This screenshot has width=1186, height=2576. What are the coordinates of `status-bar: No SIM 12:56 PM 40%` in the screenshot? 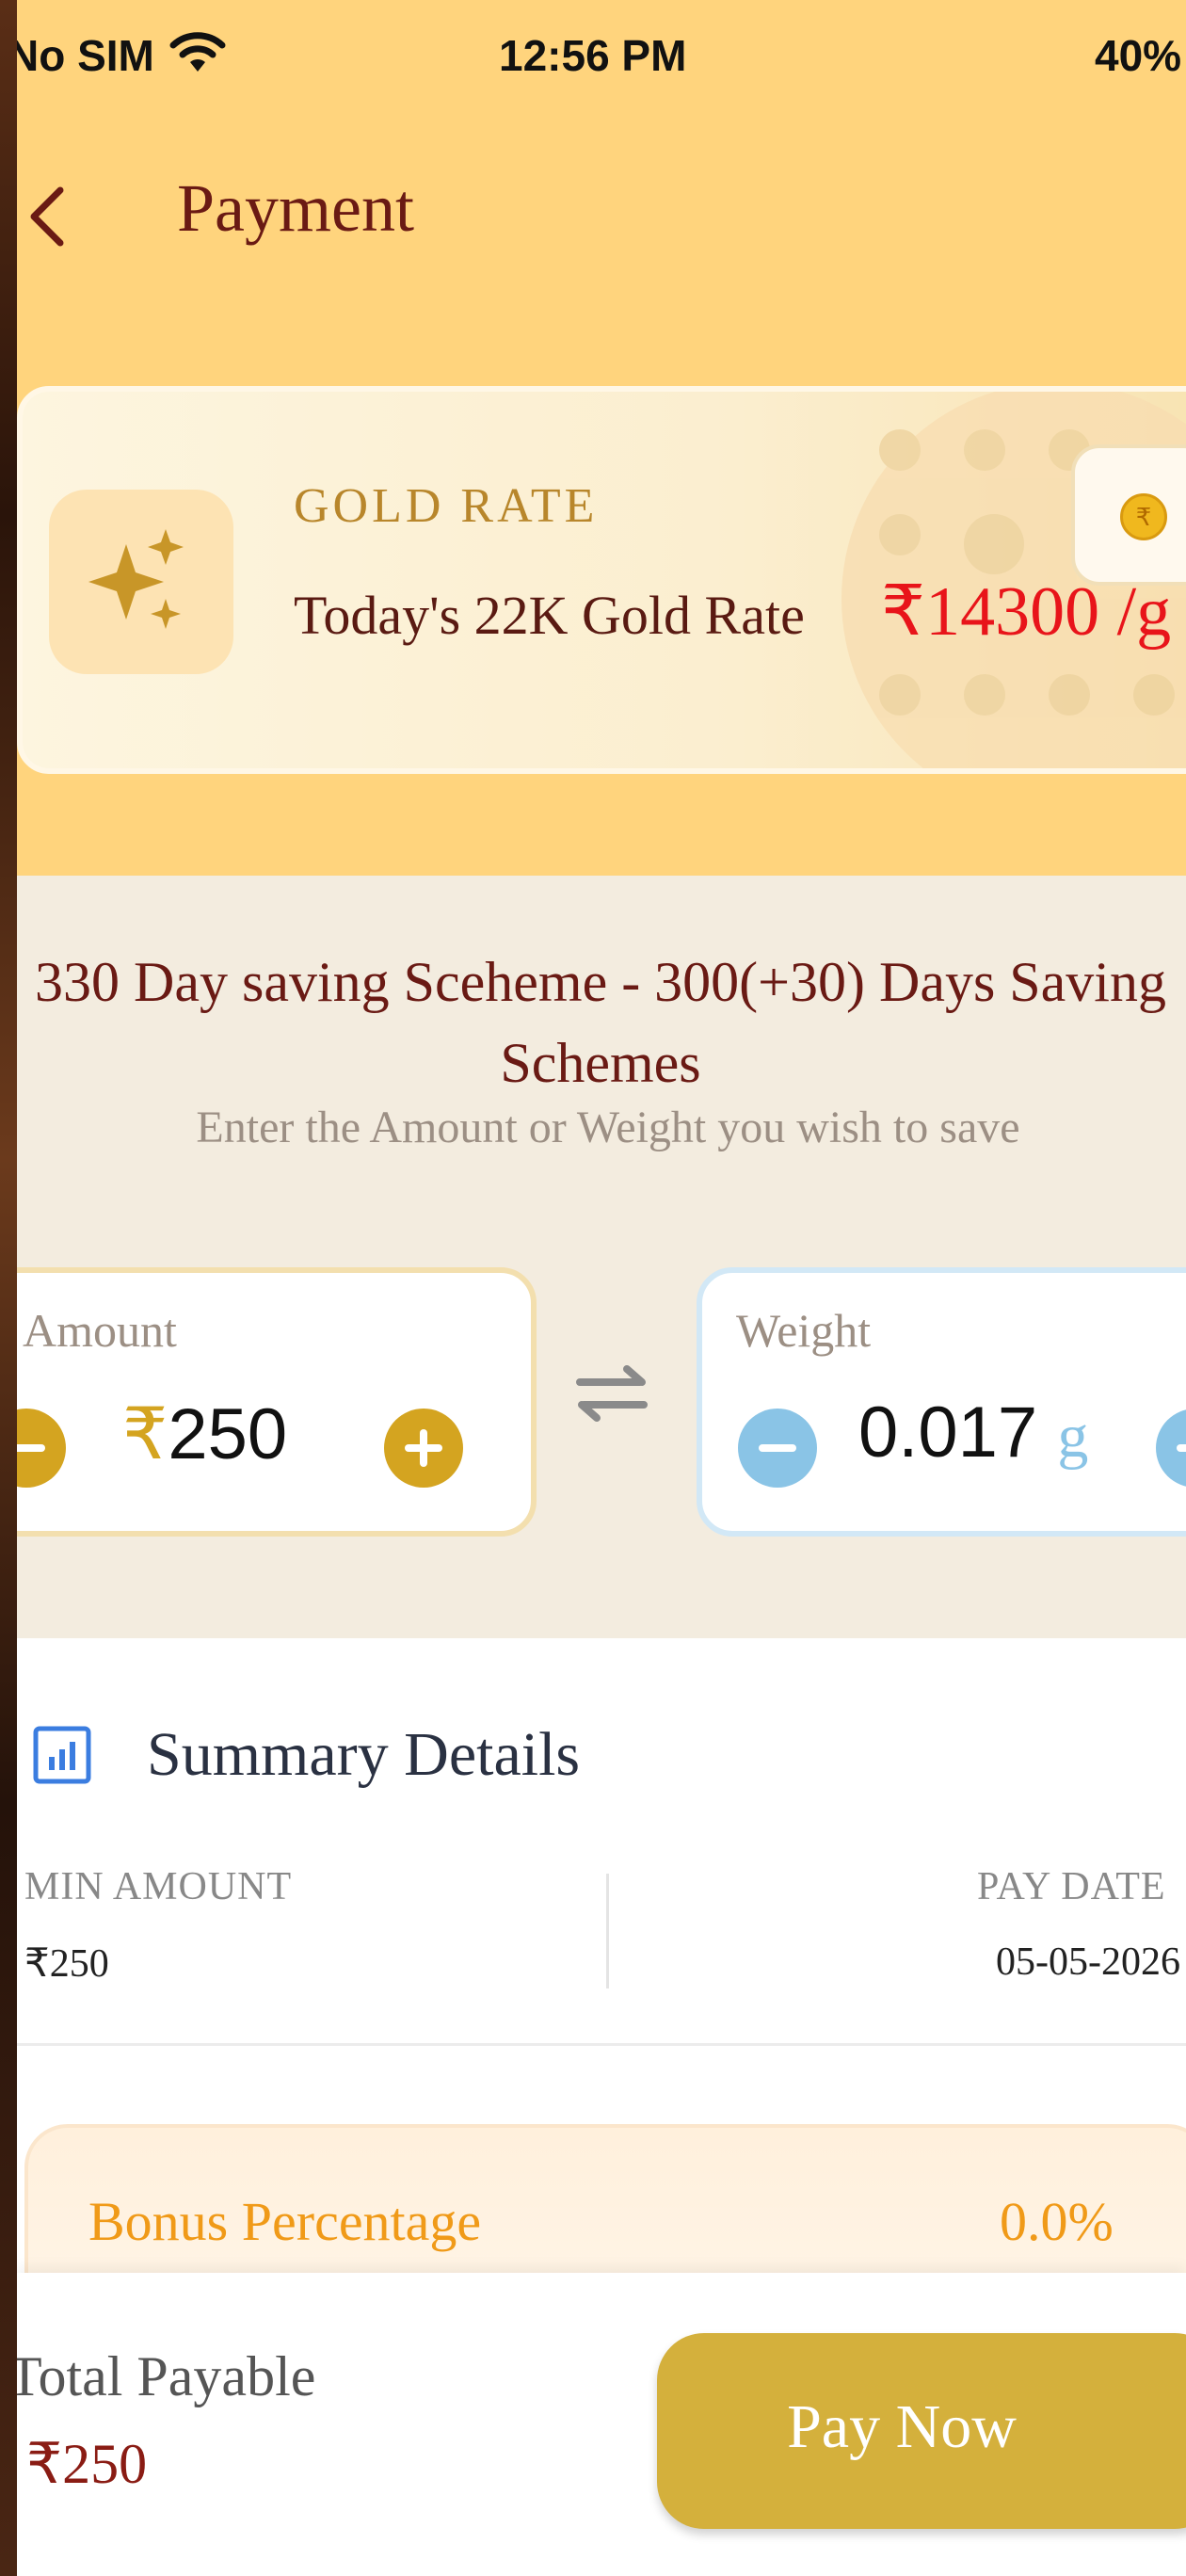 It's located at (601, 56).